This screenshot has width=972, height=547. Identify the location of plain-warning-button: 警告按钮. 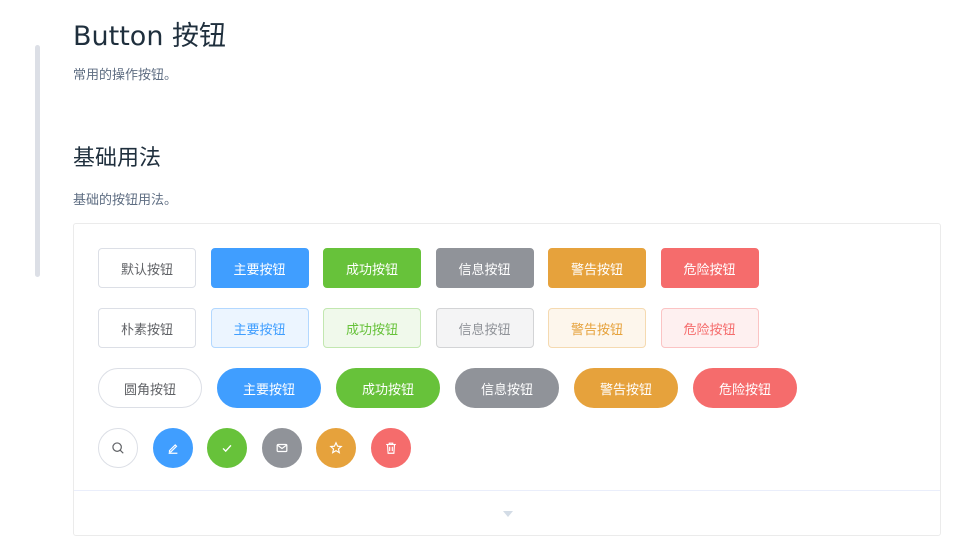
(597, 328).